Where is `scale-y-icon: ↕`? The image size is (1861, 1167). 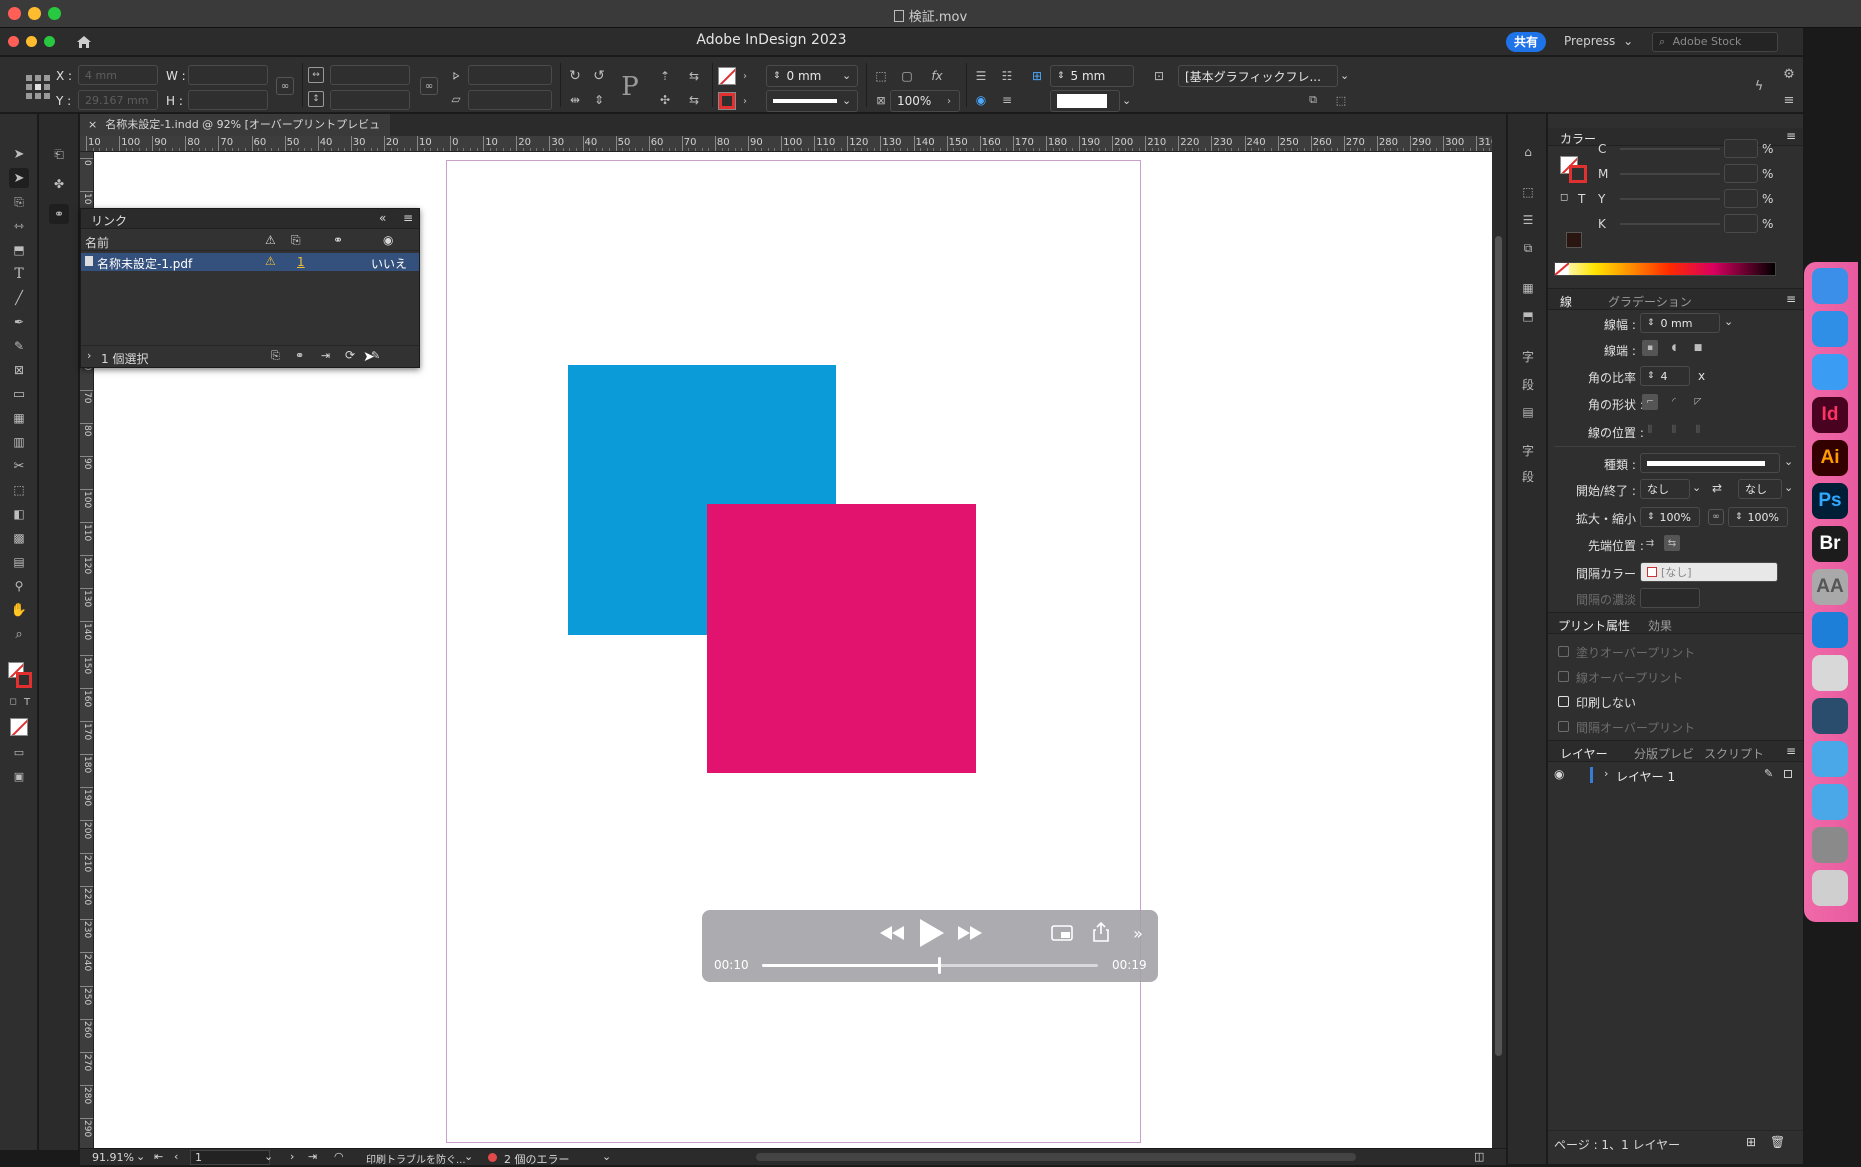 scale-y-icon: ↕ is located at coordinates (316, 99).